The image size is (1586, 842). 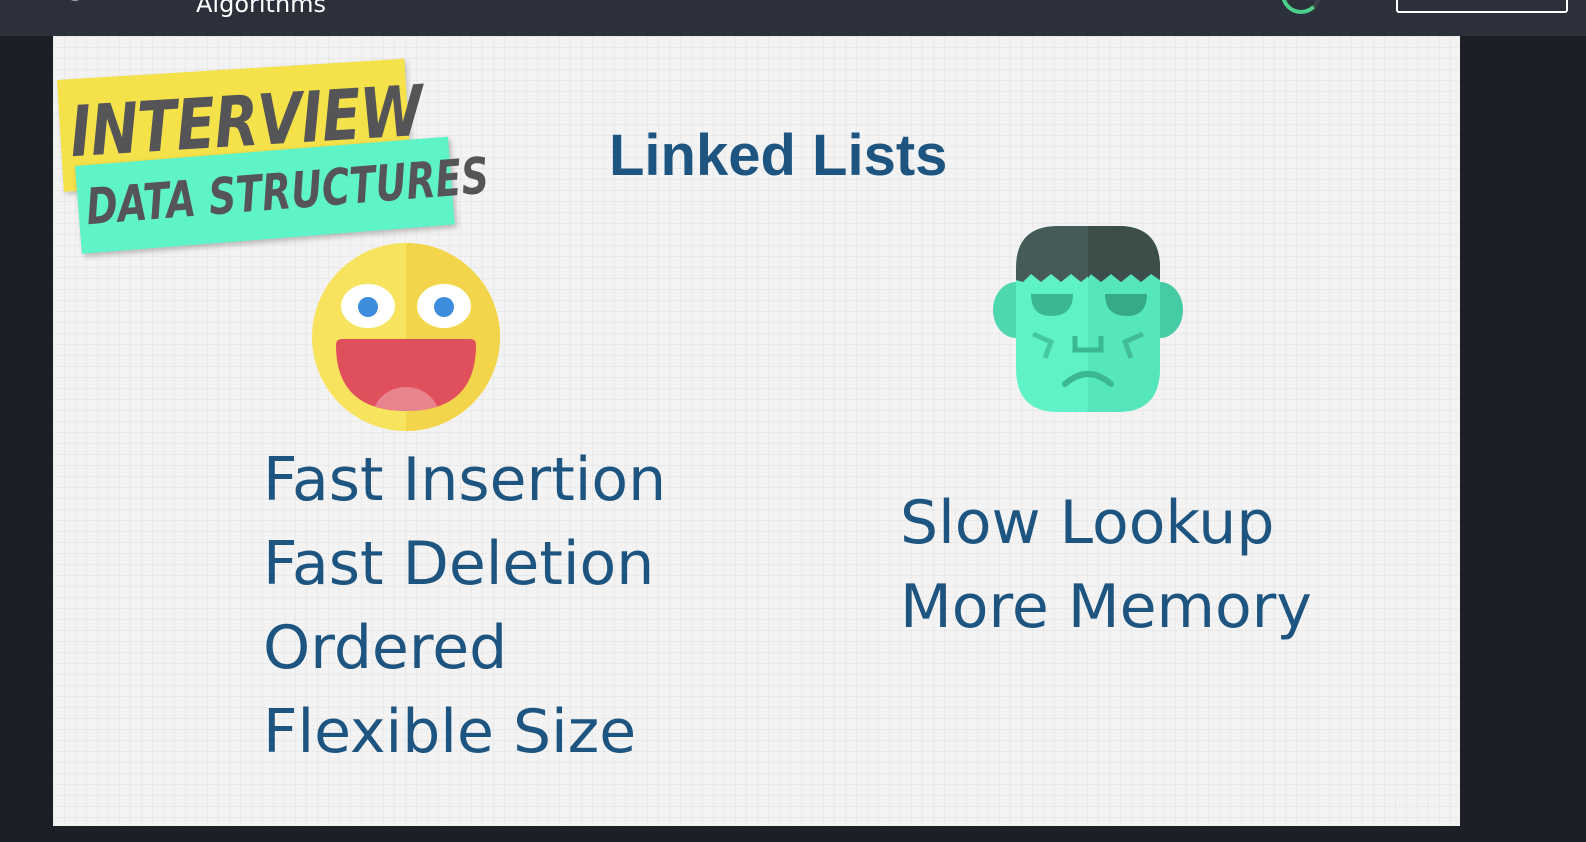 I want to click on udemy-logo-icon, so click(x=75, y=3).